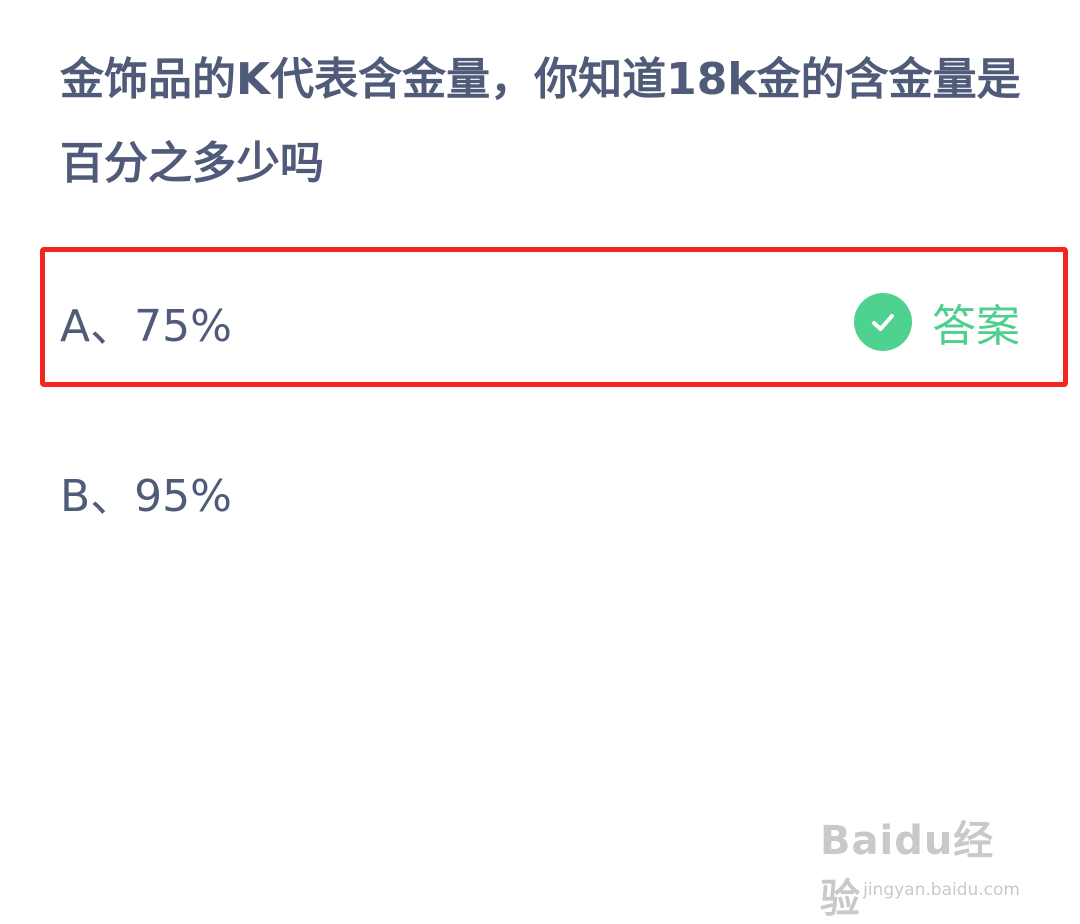 Image resolution: width=1080 pixels, height=924 pixels. What do you see at coordinates (941, 890) in the screenshot?
I see `watermark-url: jingyan.baidu.com` at bounding box center [941, 890].